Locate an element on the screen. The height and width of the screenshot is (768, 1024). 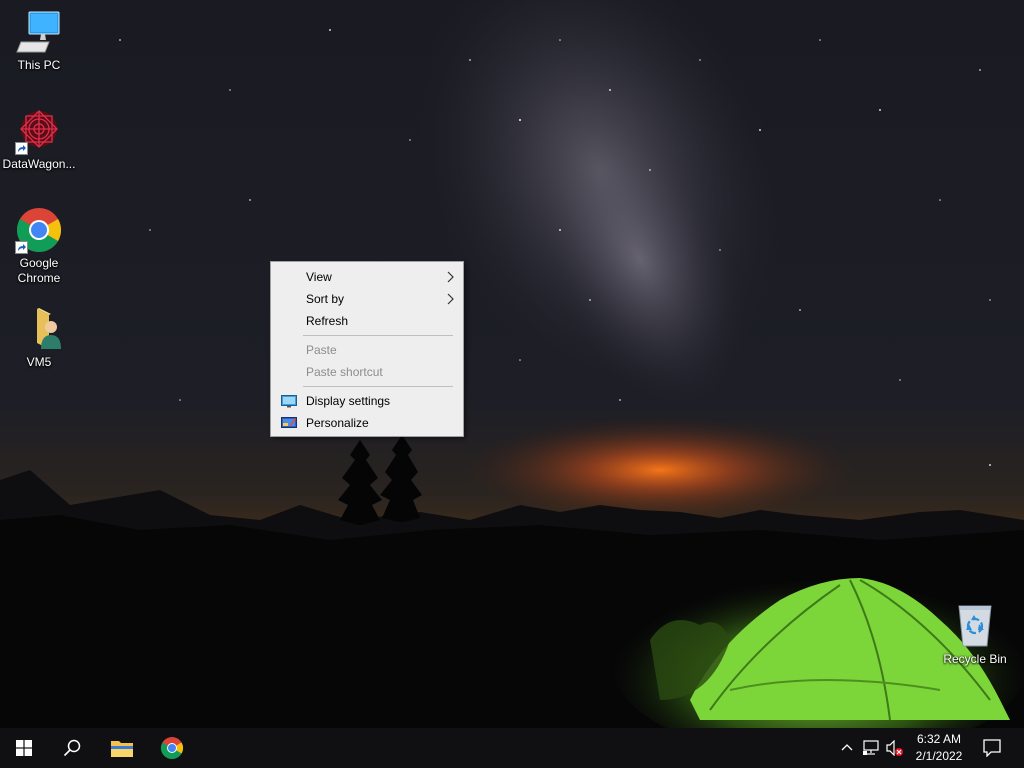
user-folder-icon is located at coordinates (39, 329).